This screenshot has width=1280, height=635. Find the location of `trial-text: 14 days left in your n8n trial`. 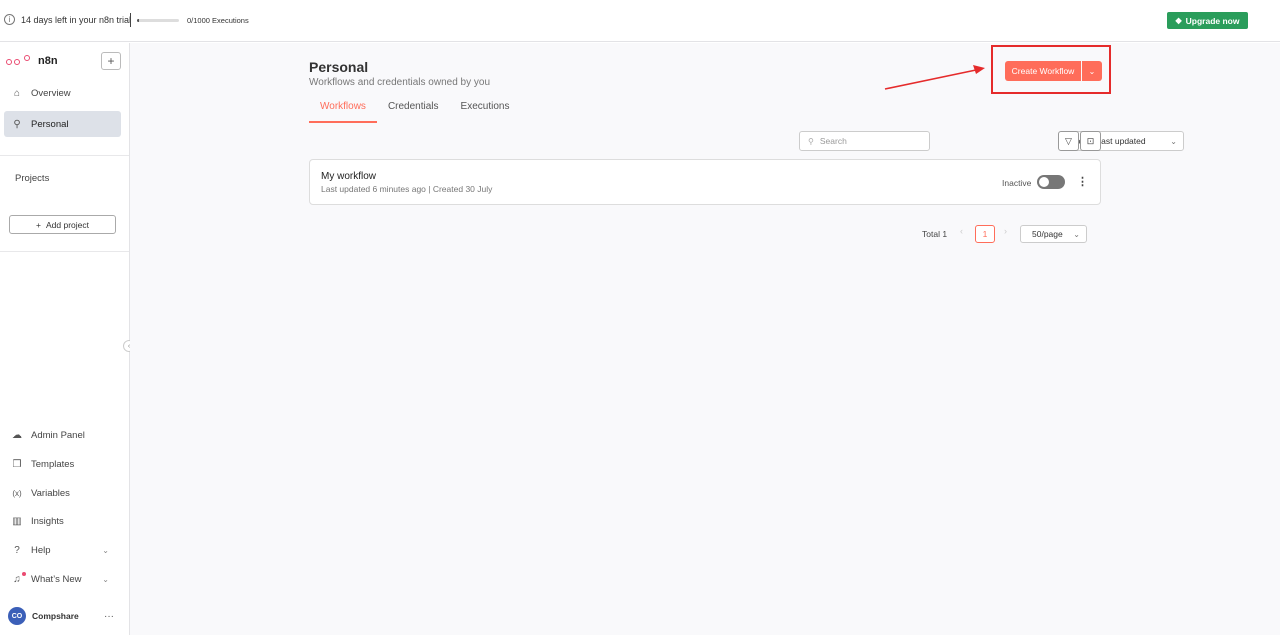

trial-text: 14 days left in your n8n trial is located at coordinates (76, 20).